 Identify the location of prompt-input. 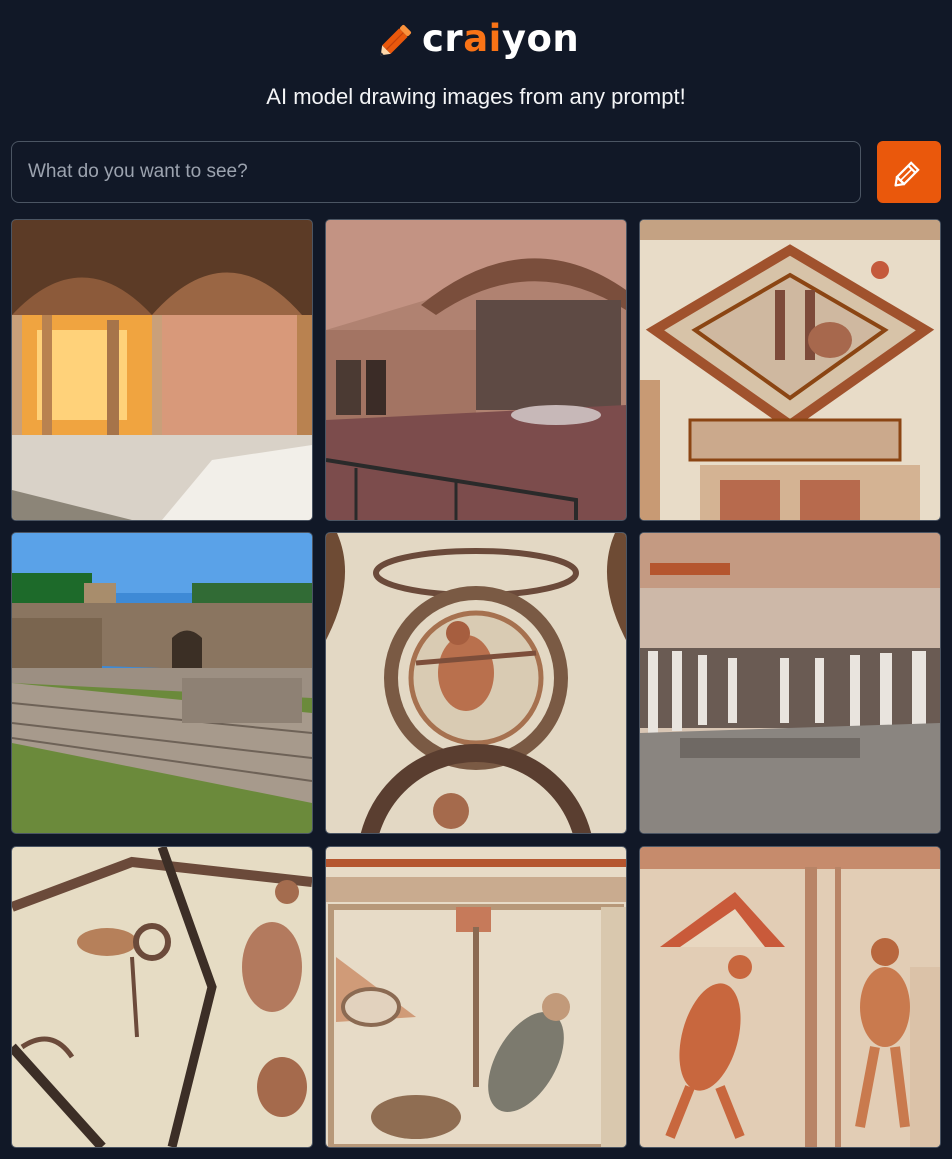
(436, 172).